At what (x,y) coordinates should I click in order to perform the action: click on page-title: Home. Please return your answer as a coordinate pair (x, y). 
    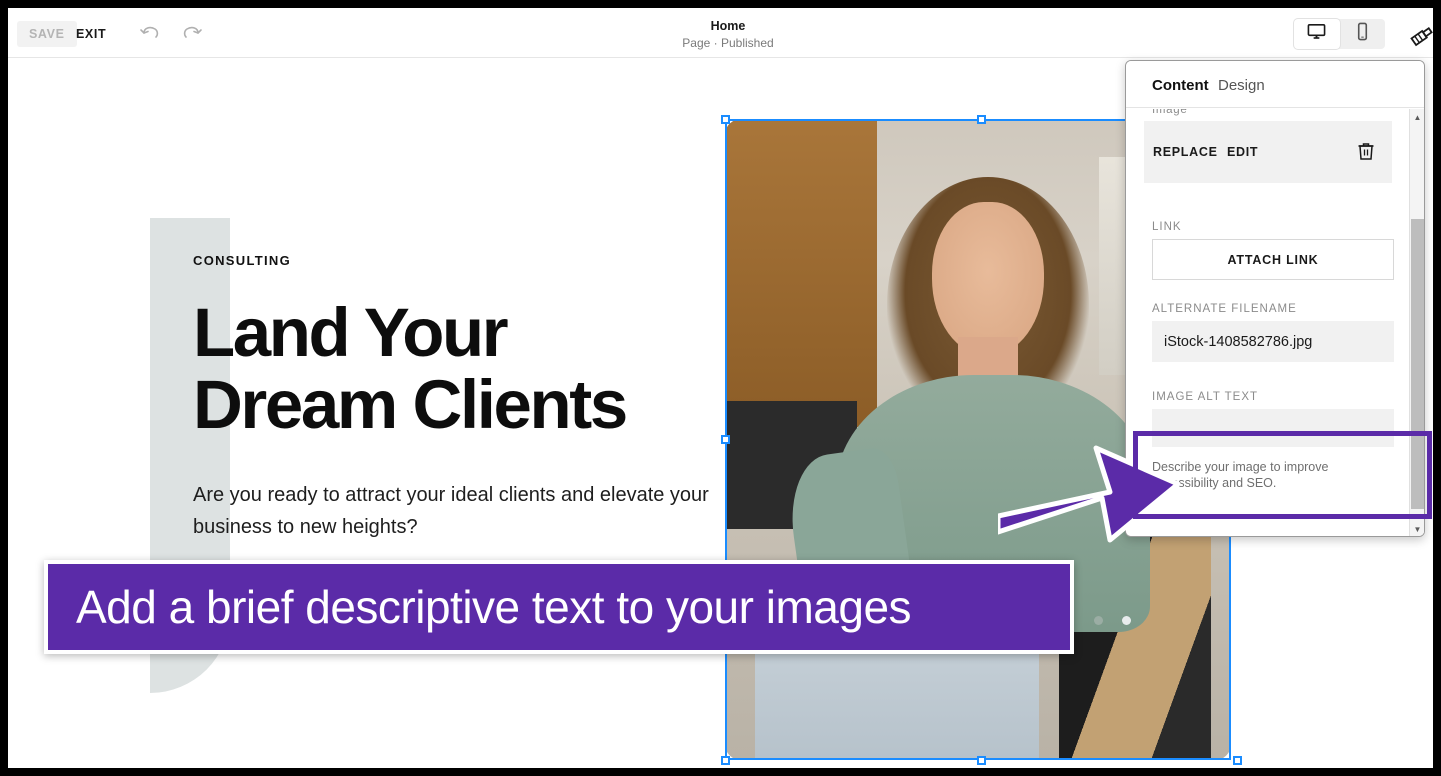
    Looking at the image, I should click on (728, 26).